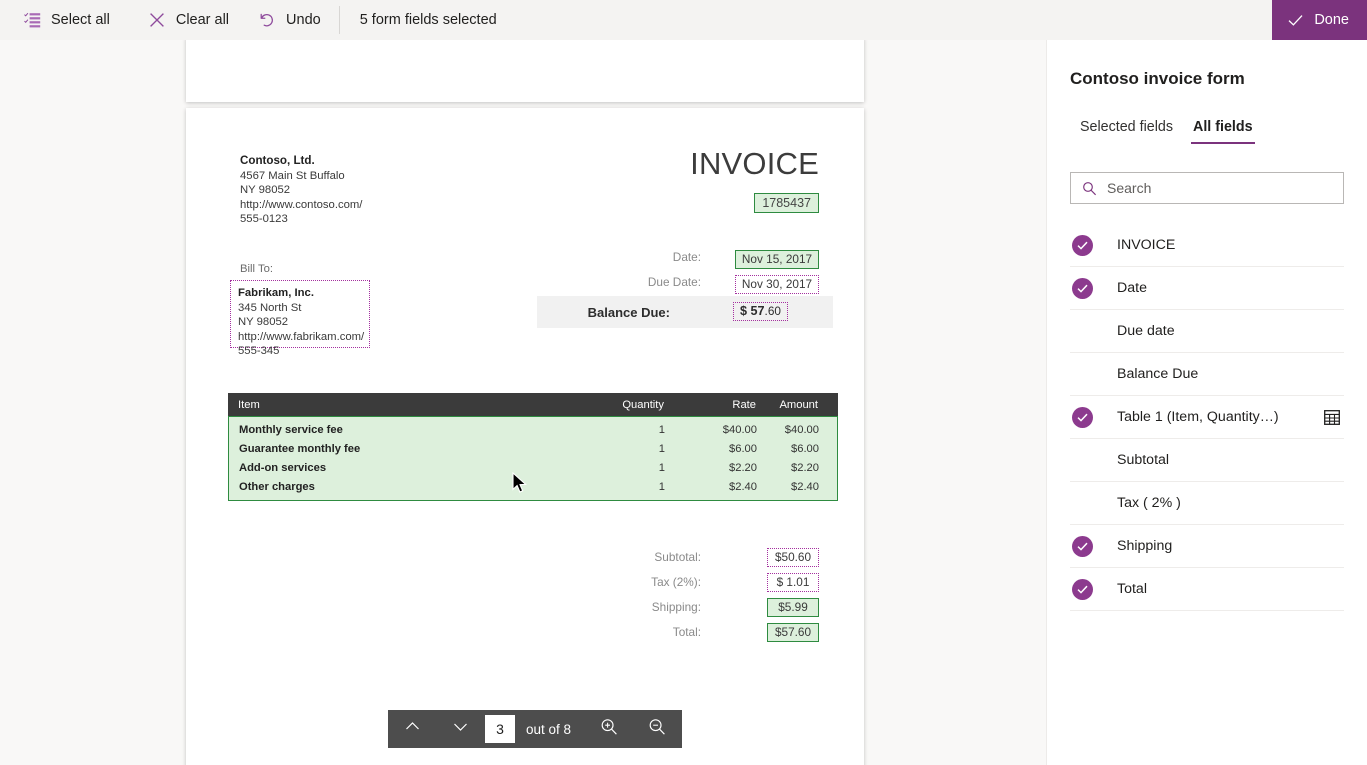 The height and width of the screenshot is (765, 1367). I want to click on due-date-row: Due Date: Nov 30, 2017, so click(525, 286).